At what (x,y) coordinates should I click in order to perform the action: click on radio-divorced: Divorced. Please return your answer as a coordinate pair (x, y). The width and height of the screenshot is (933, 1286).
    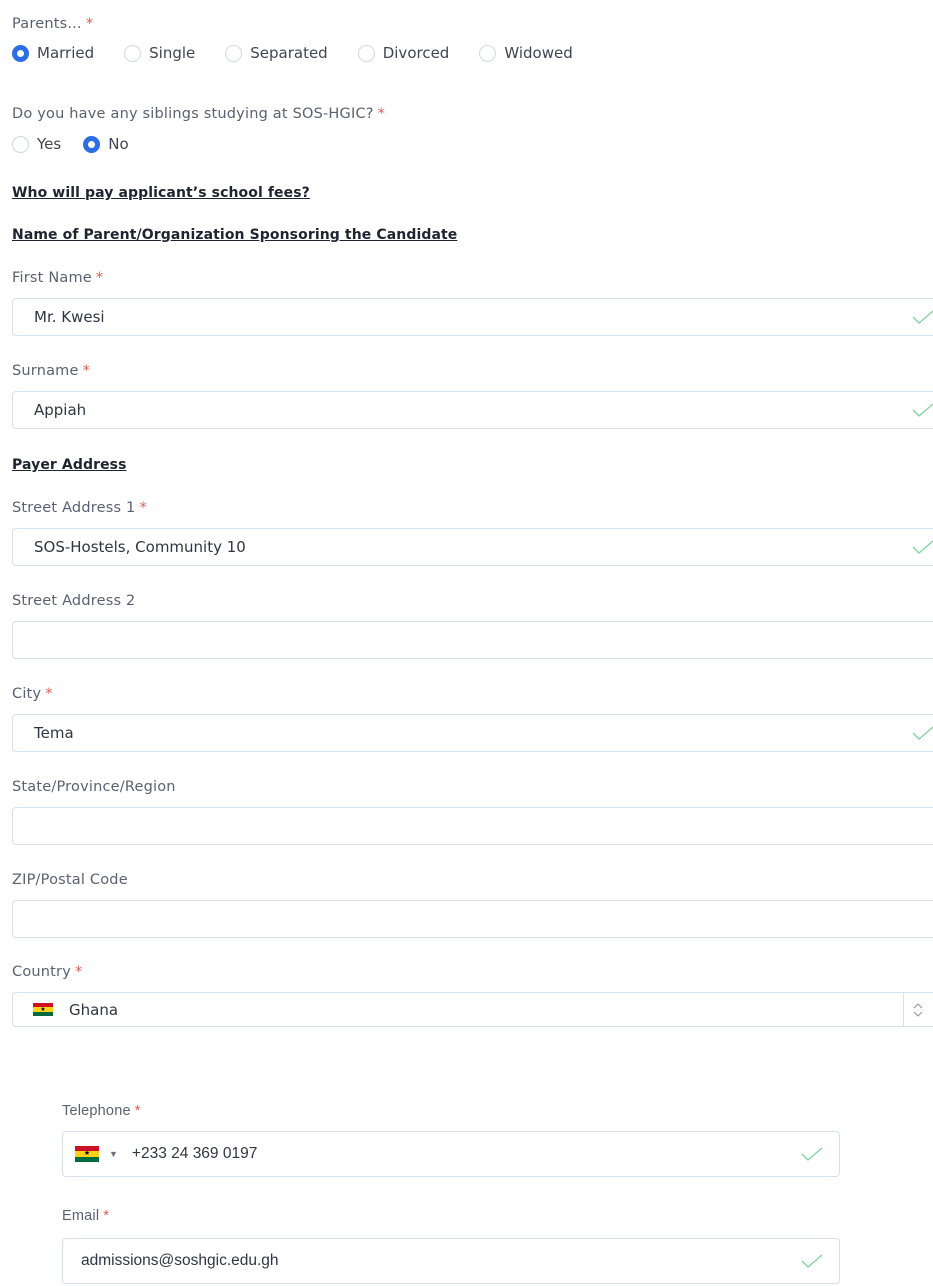
    Looking at the image, I should click on (403, 53).